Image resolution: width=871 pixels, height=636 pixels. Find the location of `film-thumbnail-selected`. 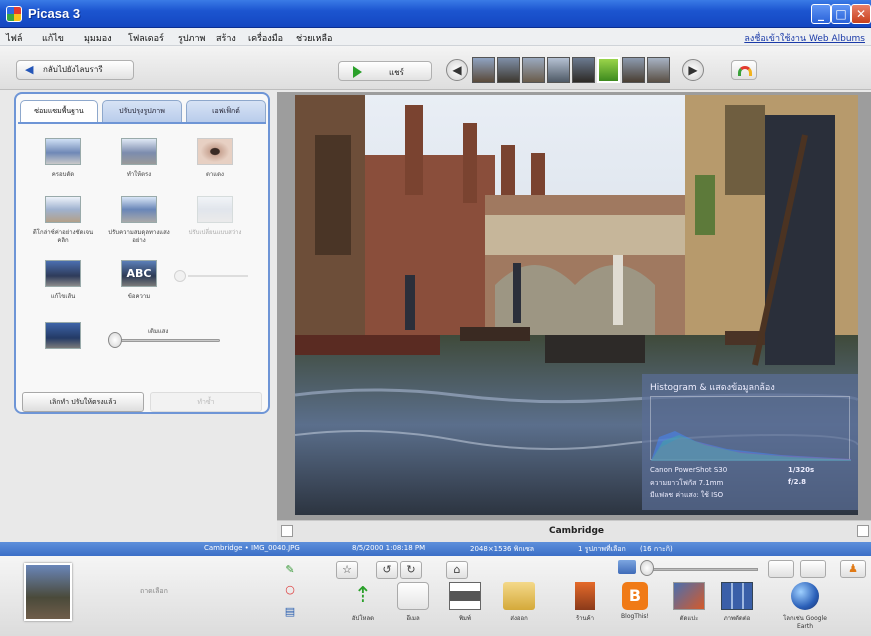

film-thumbnail-selected is located at coordinates (608, 70).